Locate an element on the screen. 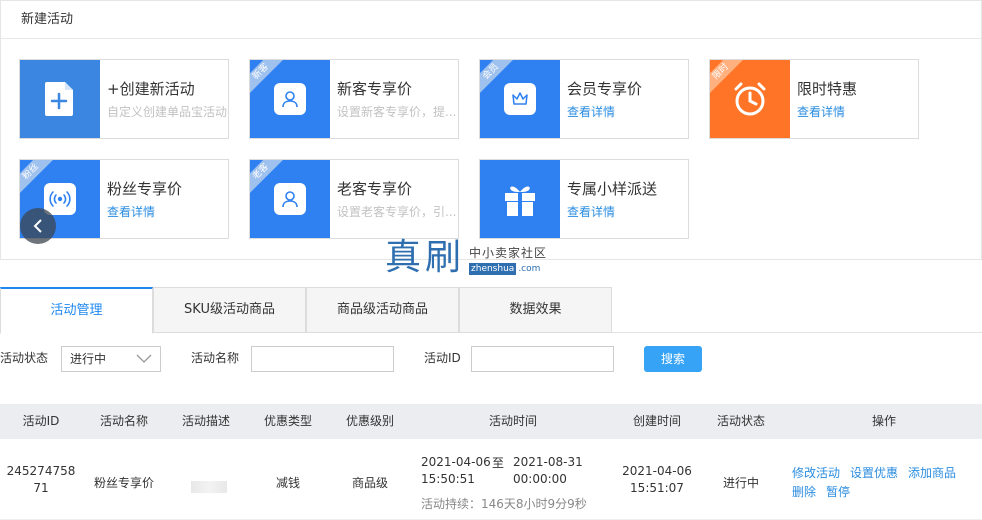 The width and height of the screenshot is (982, 520). end-time-cell: 2021-08-31 00:00:00 is located at coordinates (548, 470).